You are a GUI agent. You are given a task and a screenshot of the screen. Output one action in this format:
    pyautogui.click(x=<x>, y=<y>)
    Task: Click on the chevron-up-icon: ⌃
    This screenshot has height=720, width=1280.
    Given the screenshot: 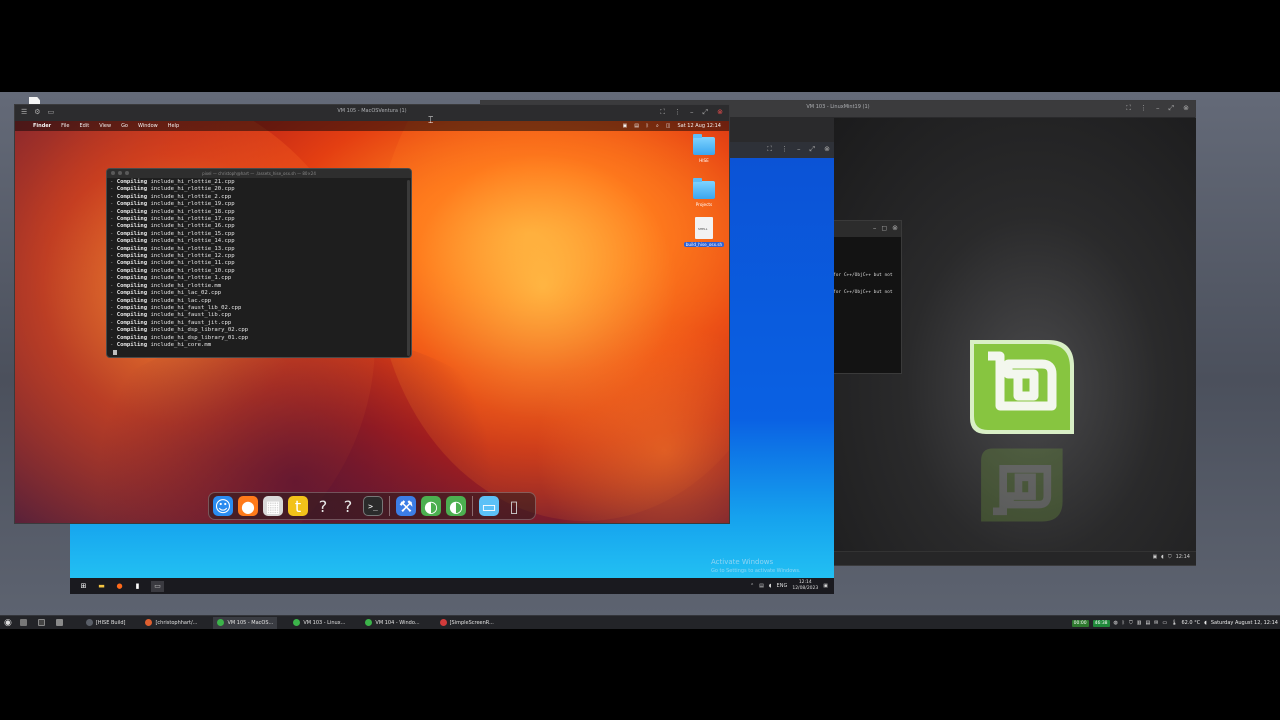 What is the action you would take?
    pyautogui.click(x=752, y=586)
    